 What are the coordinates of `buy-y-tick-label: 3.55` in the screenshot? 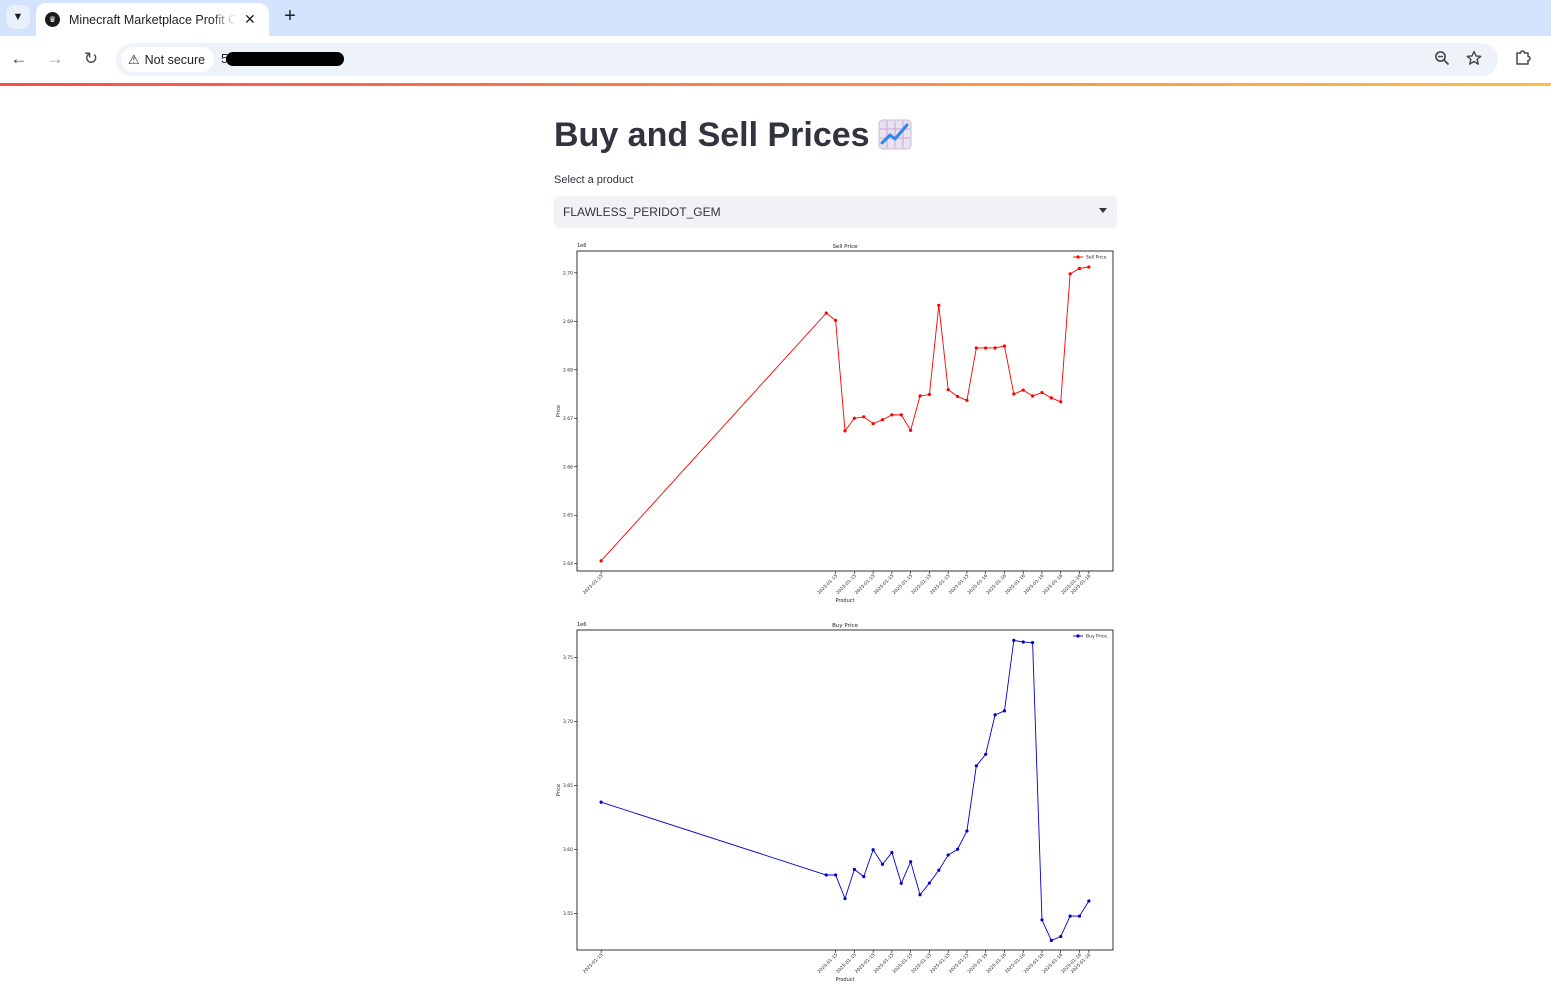 It's located at (568, 914).